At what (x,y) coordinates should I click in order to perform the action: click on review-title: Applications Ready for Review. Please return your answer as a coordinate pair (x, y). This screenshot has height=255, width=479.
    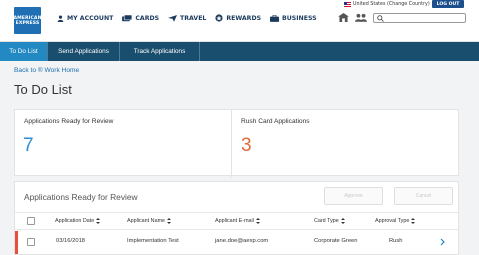
    Looking at the image, I should click on (81, 197).